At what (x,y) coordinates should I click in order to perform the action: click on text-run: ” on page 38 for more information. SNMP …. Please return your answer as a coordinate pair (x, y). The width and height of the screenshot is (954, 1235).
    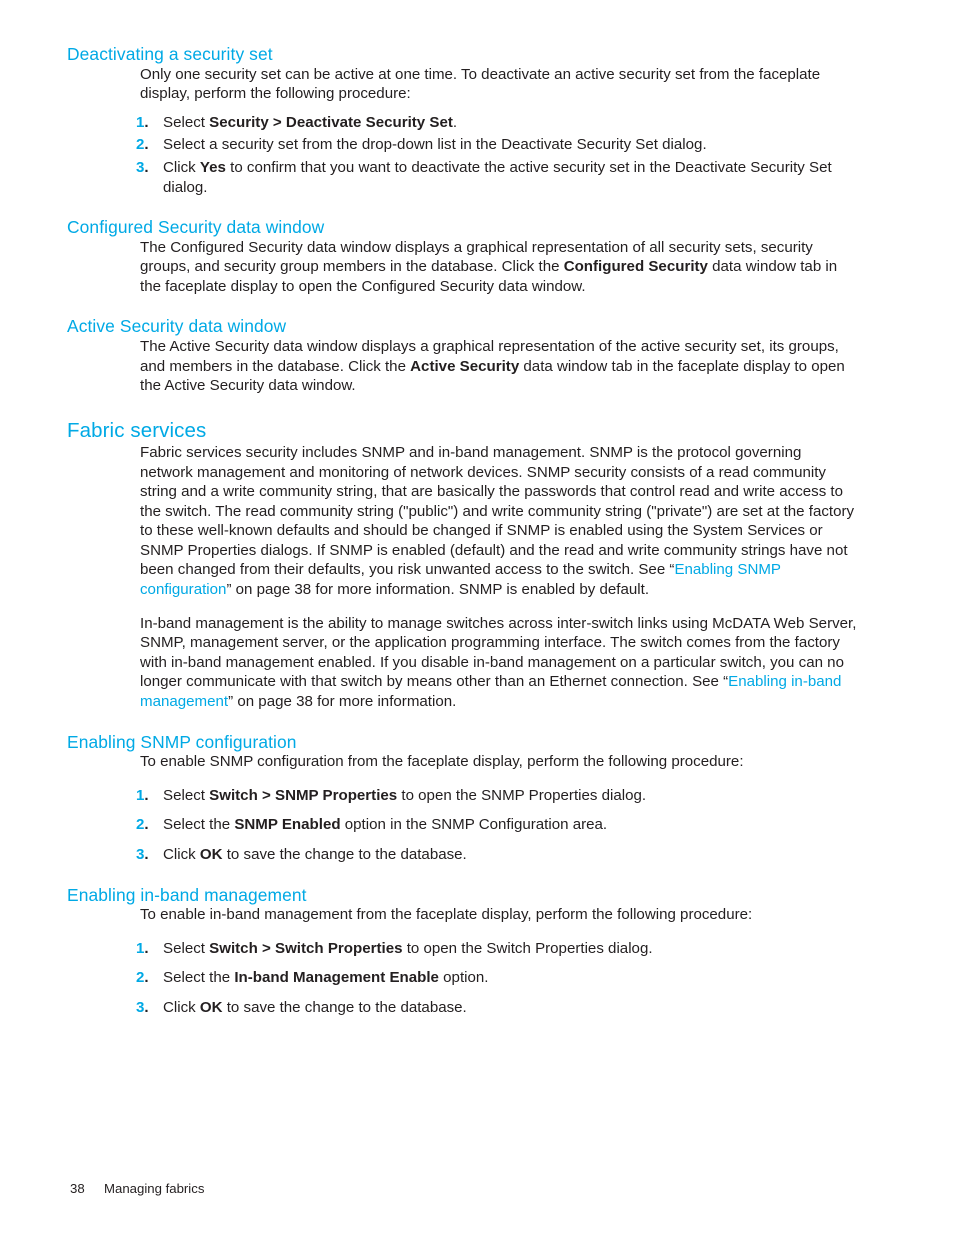
    Looking at the image, I should click on (438, 590).